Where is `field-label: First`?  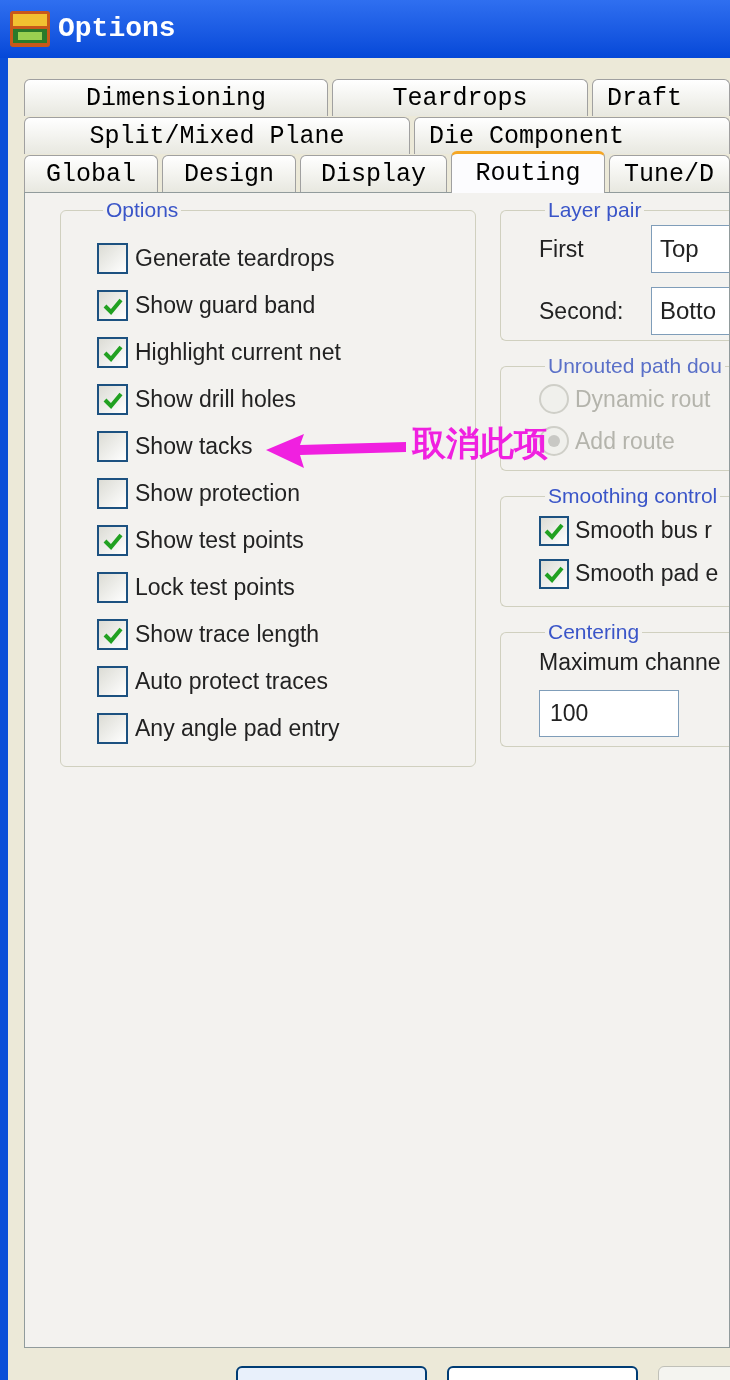
field-label: First is located at coordinates (562, 249).